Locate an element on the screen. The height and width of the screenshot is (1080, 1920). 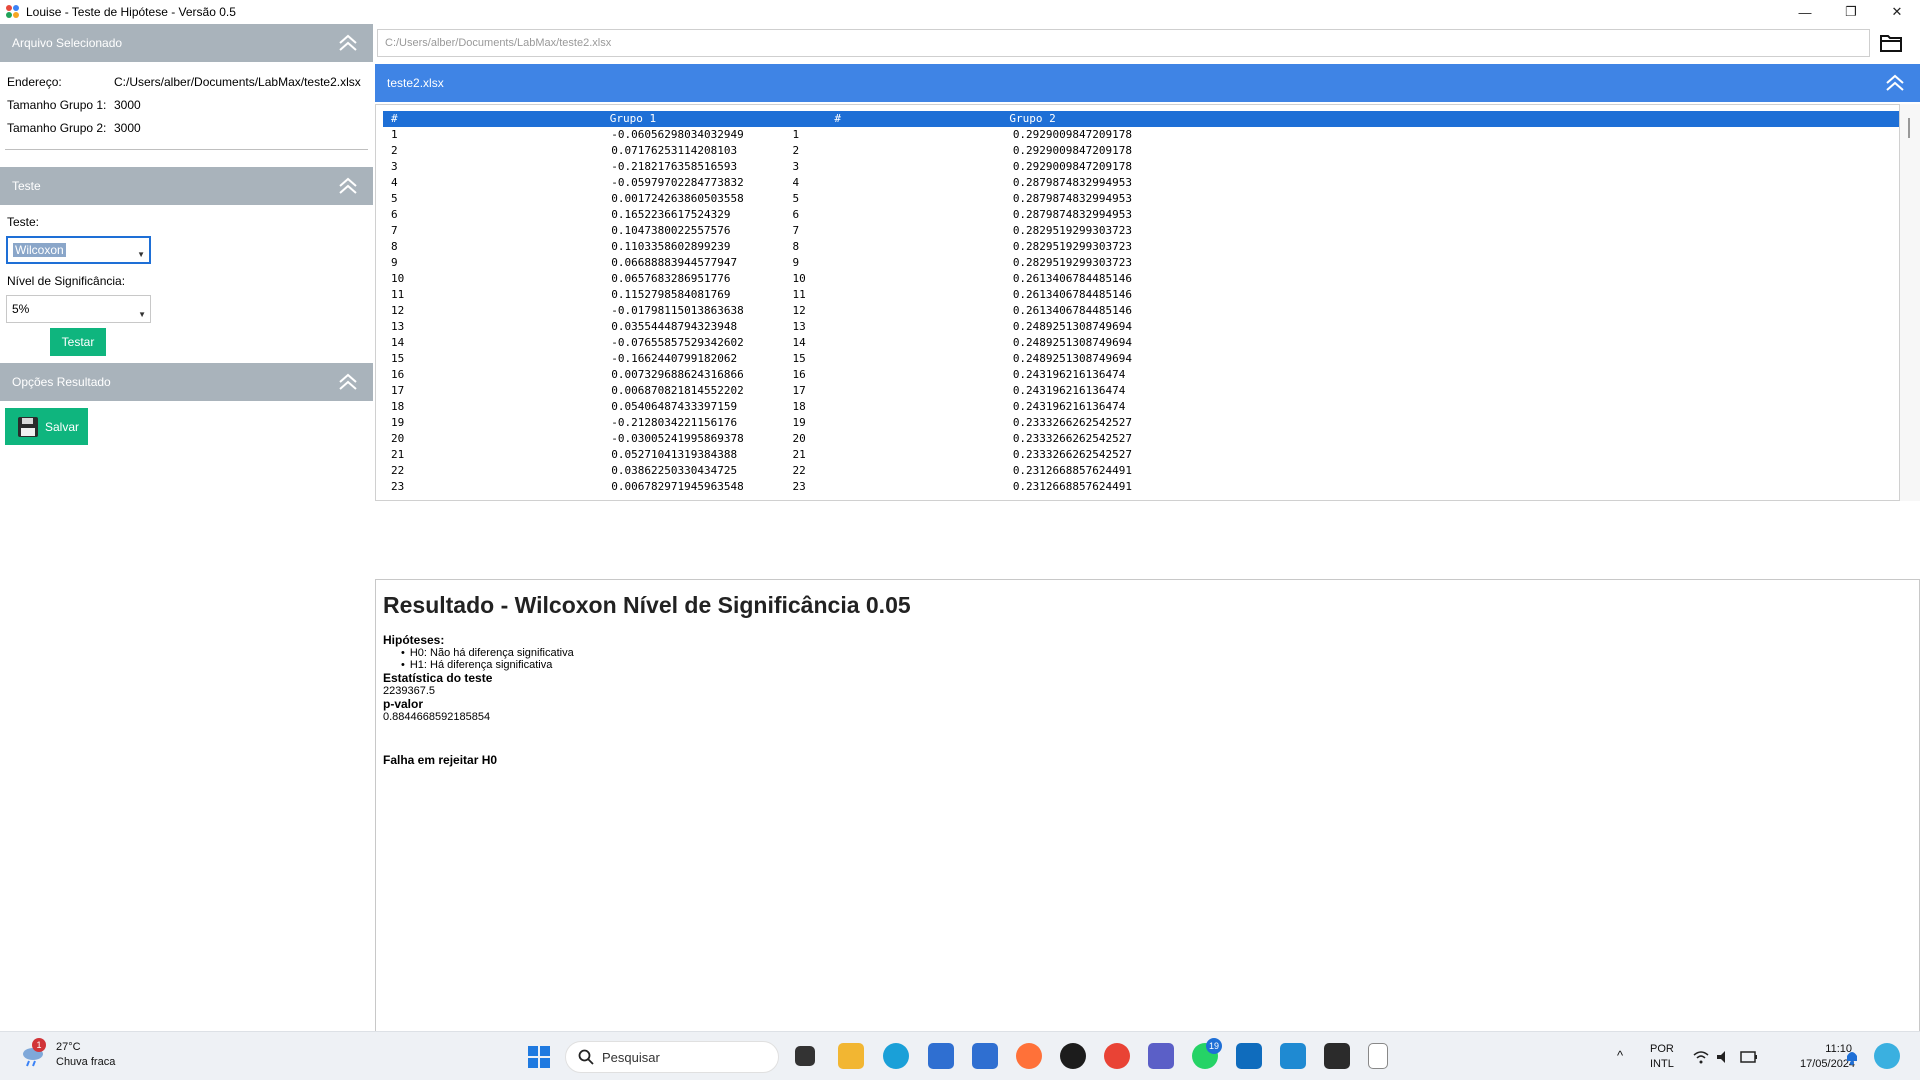
cell-group-1: -0.2182176358516593 is located at coordinates (674, 166).